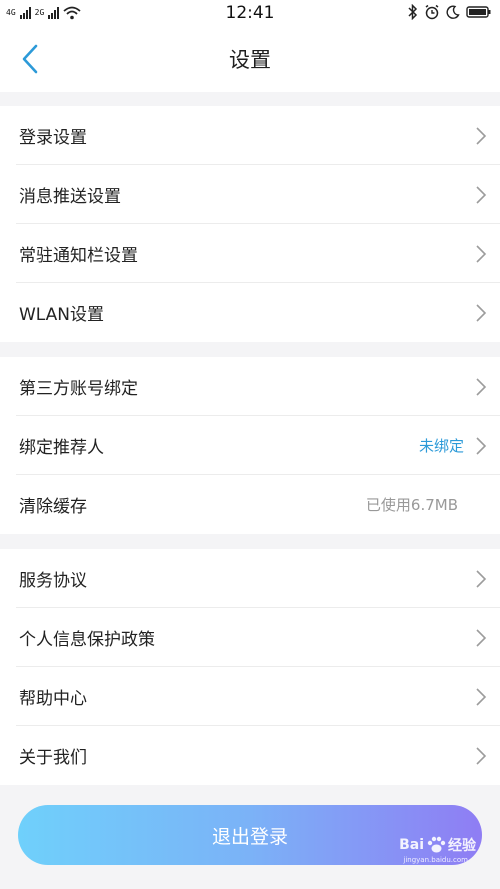 This screenshot has width=500, height=889. What do you see at coordinates (250, 135) in the screenshot?
I see `row-login-settings: 登录设置` at bounding box center [250, 135].